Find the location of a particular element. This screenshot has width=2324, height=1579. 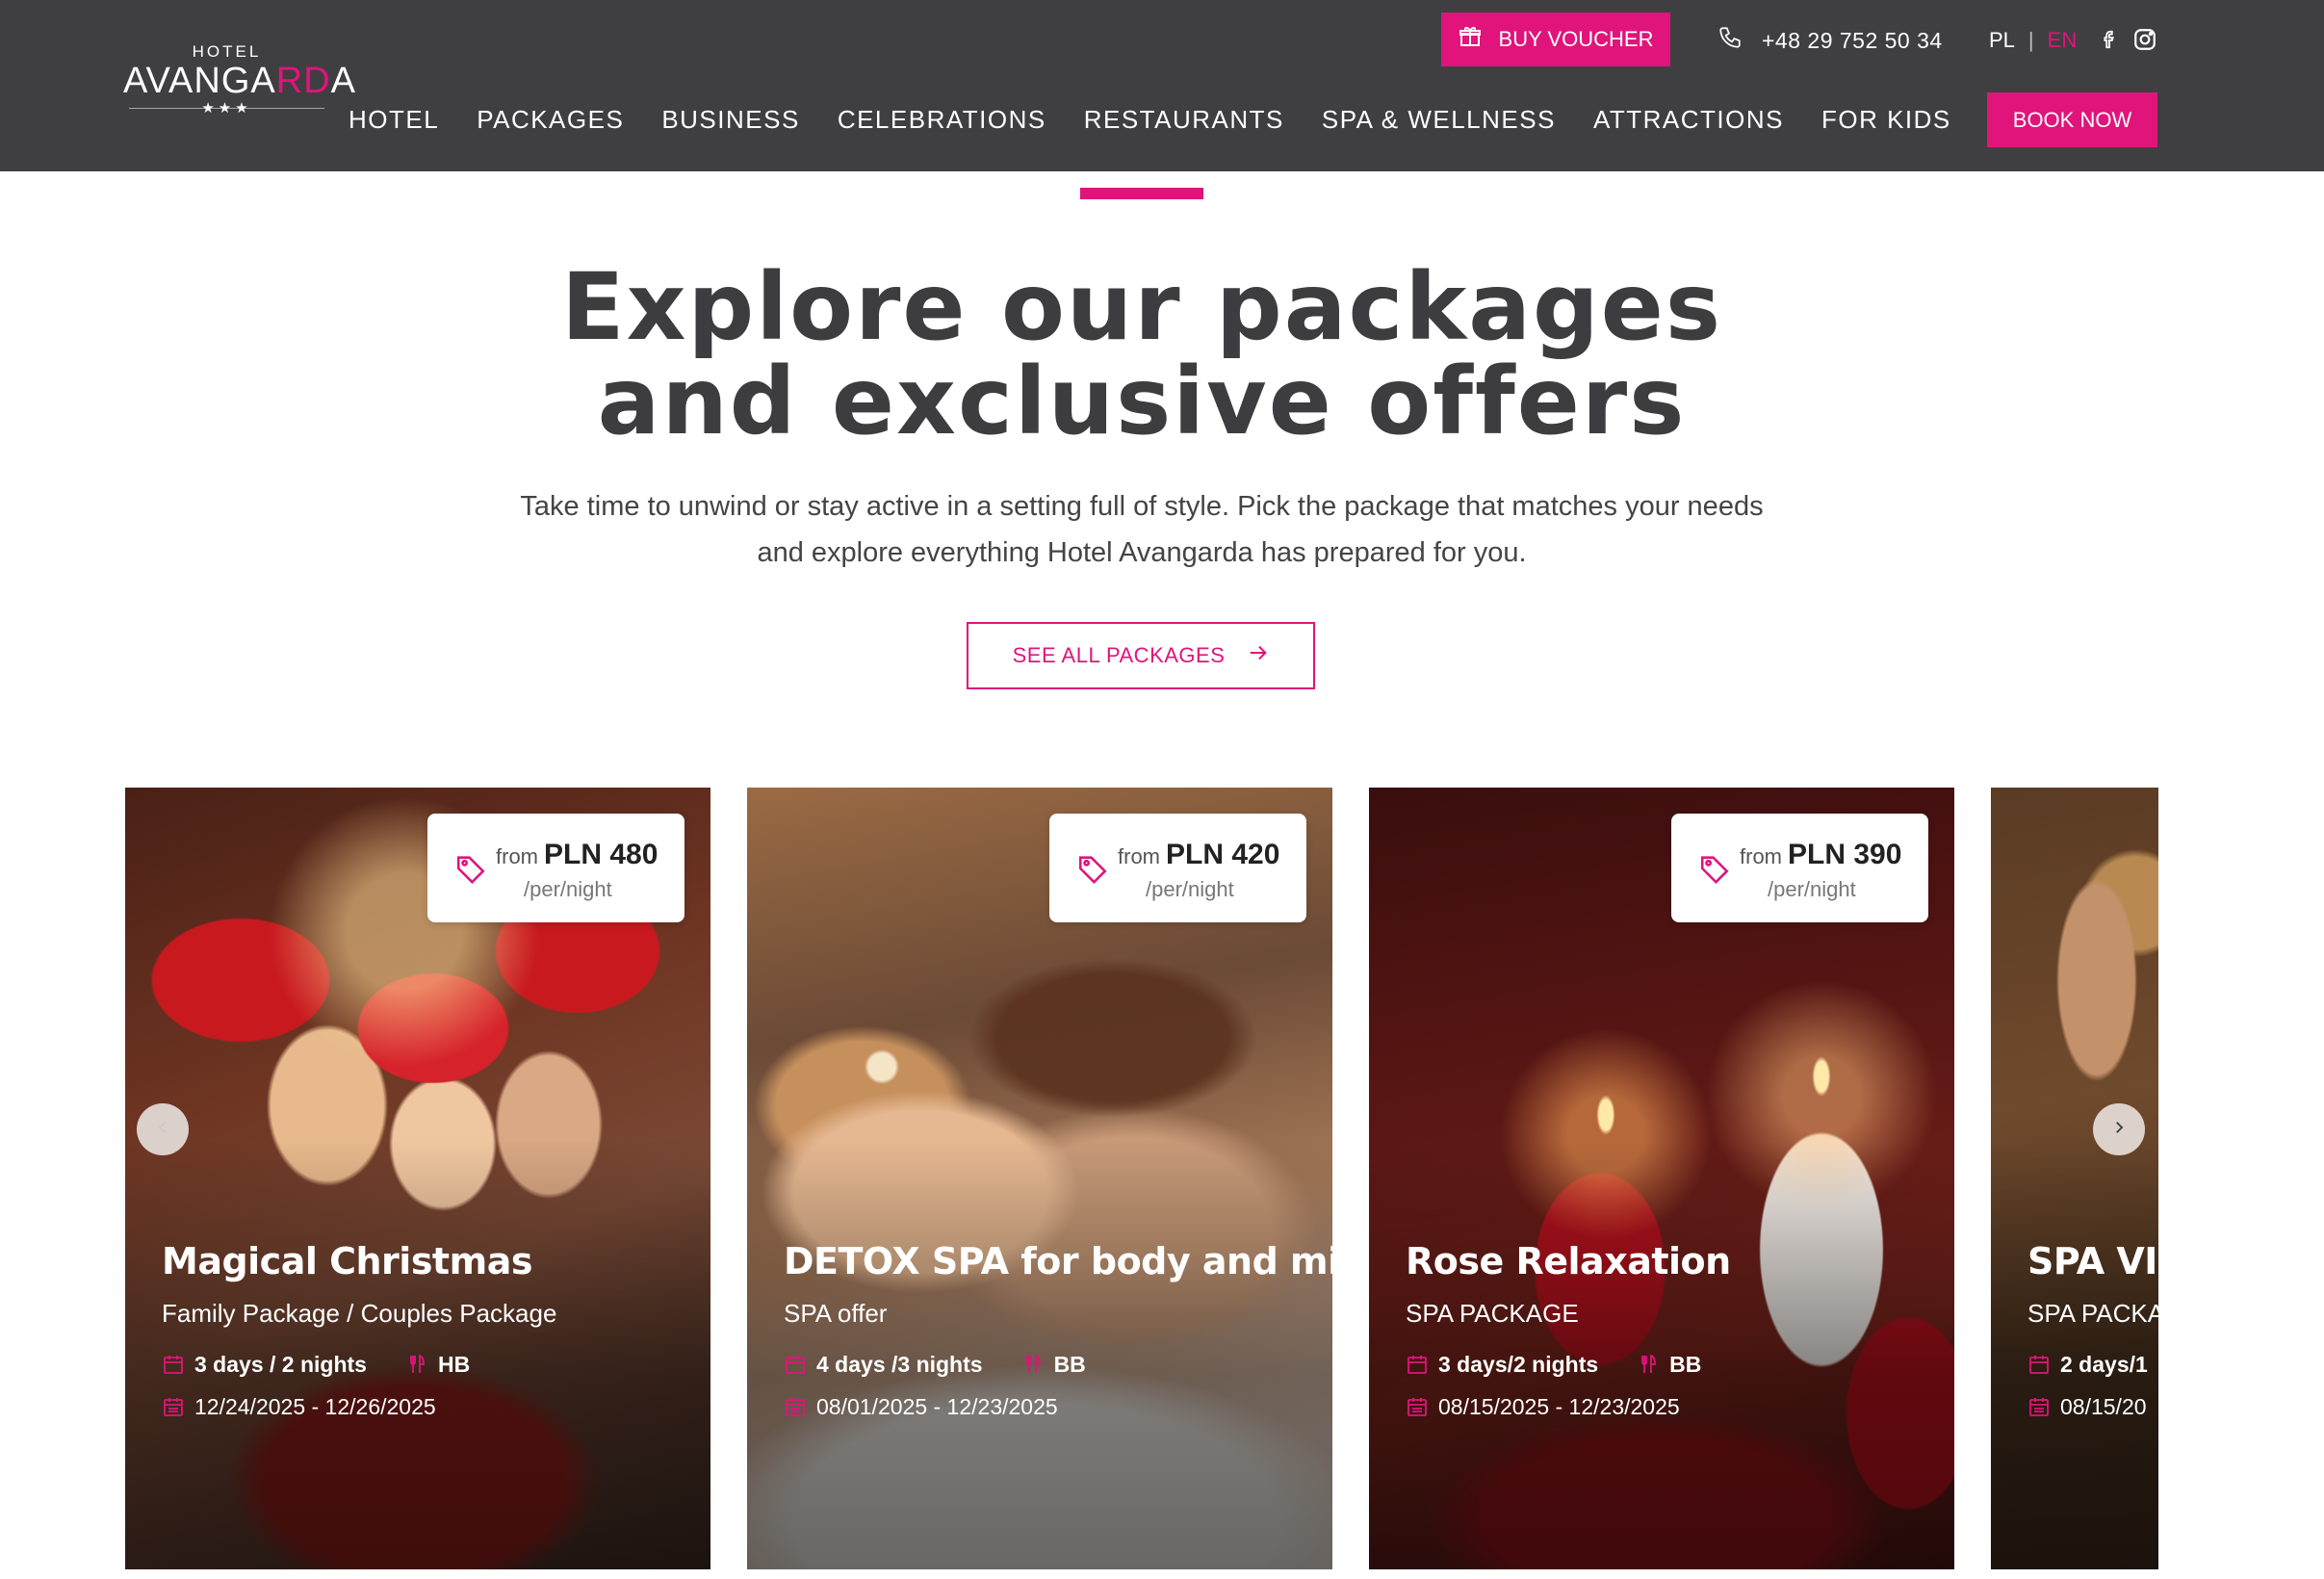

price-badge: from PLN 480 /per/night is located at coordinates (555, 868).